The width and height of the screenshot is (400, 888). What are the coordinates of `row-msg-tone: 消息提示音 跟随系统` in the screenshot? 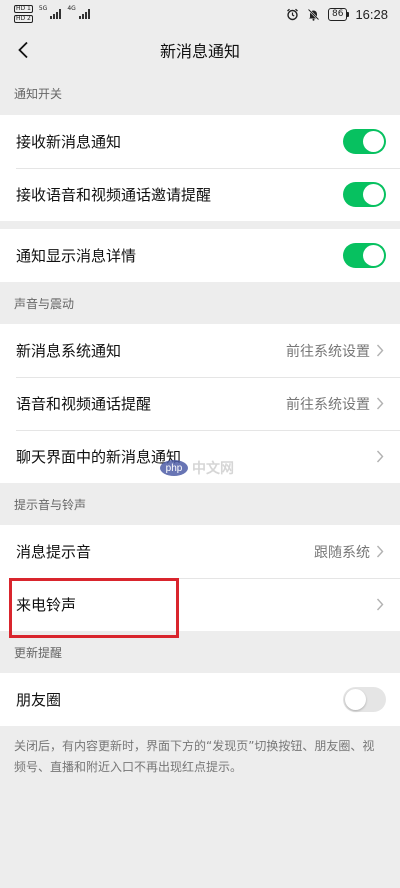 It's located at (200, 551).